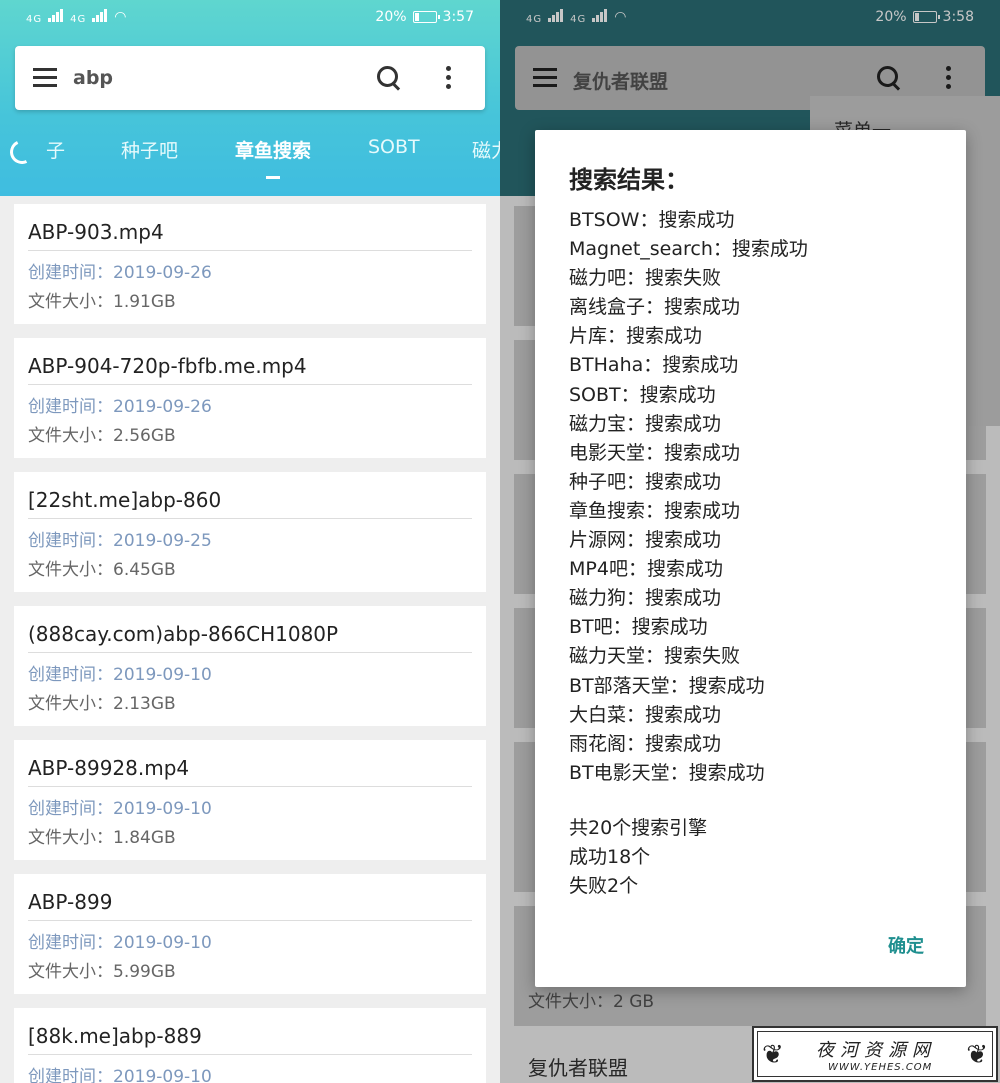  I want to click on search-icon, so click(389, 78).